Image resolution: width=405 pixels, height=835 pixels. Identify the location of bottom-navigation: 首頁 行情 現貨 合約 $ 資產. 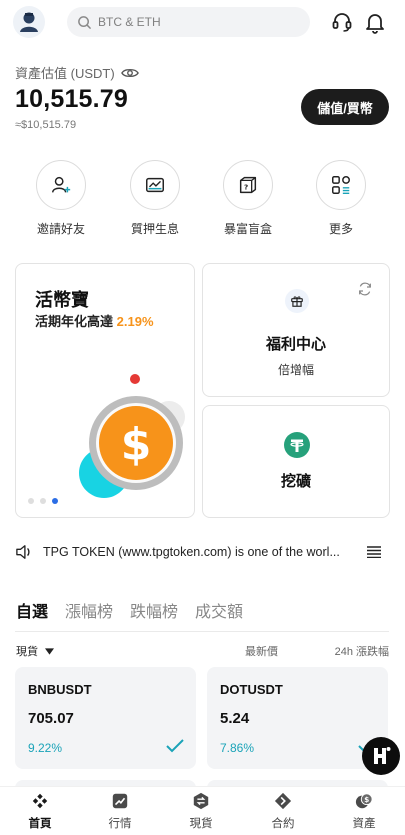
(202, 810).